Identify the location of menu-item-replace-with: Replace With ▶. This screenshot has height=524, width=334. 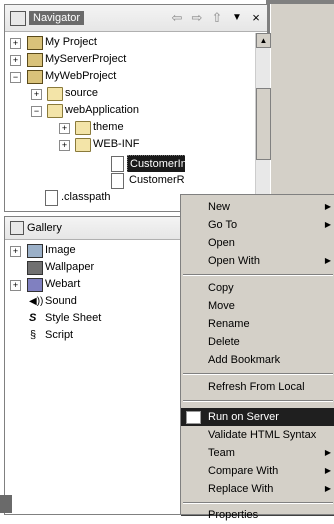
(257, 489).